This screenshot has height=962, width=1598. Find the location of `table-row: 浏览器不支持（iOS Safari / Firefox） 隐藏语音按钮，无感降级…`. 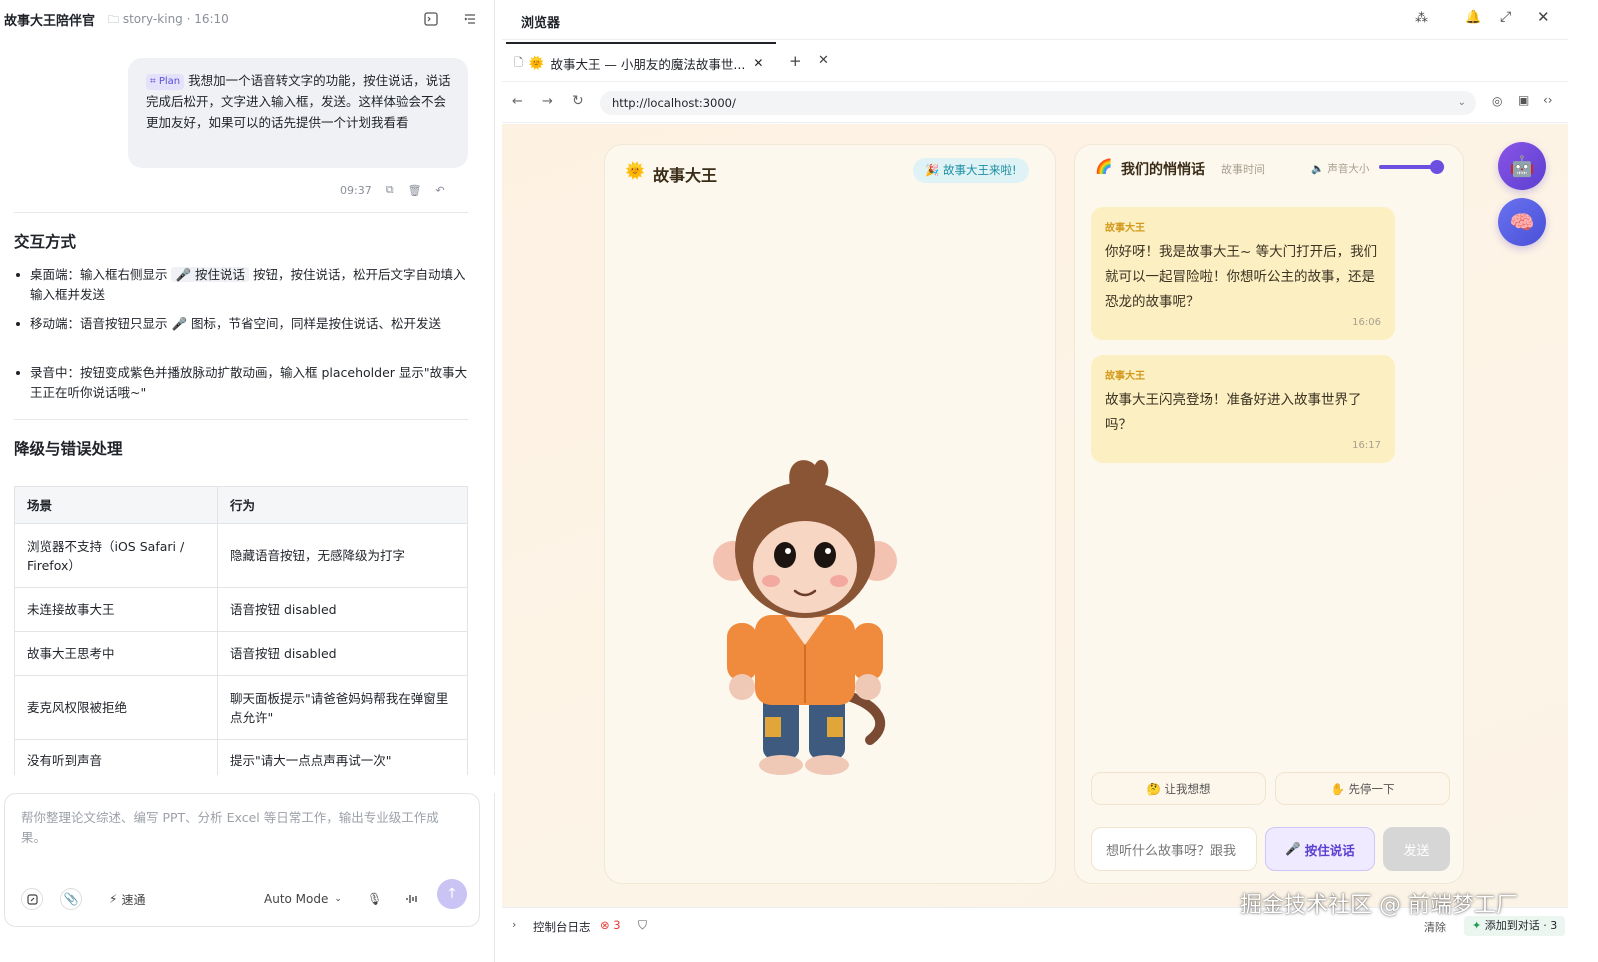

table-row: 浏览器不支持（iOS Safari / Firefox） 隐藏语音按钮，无感降级… is located at coordinates (241, 555).